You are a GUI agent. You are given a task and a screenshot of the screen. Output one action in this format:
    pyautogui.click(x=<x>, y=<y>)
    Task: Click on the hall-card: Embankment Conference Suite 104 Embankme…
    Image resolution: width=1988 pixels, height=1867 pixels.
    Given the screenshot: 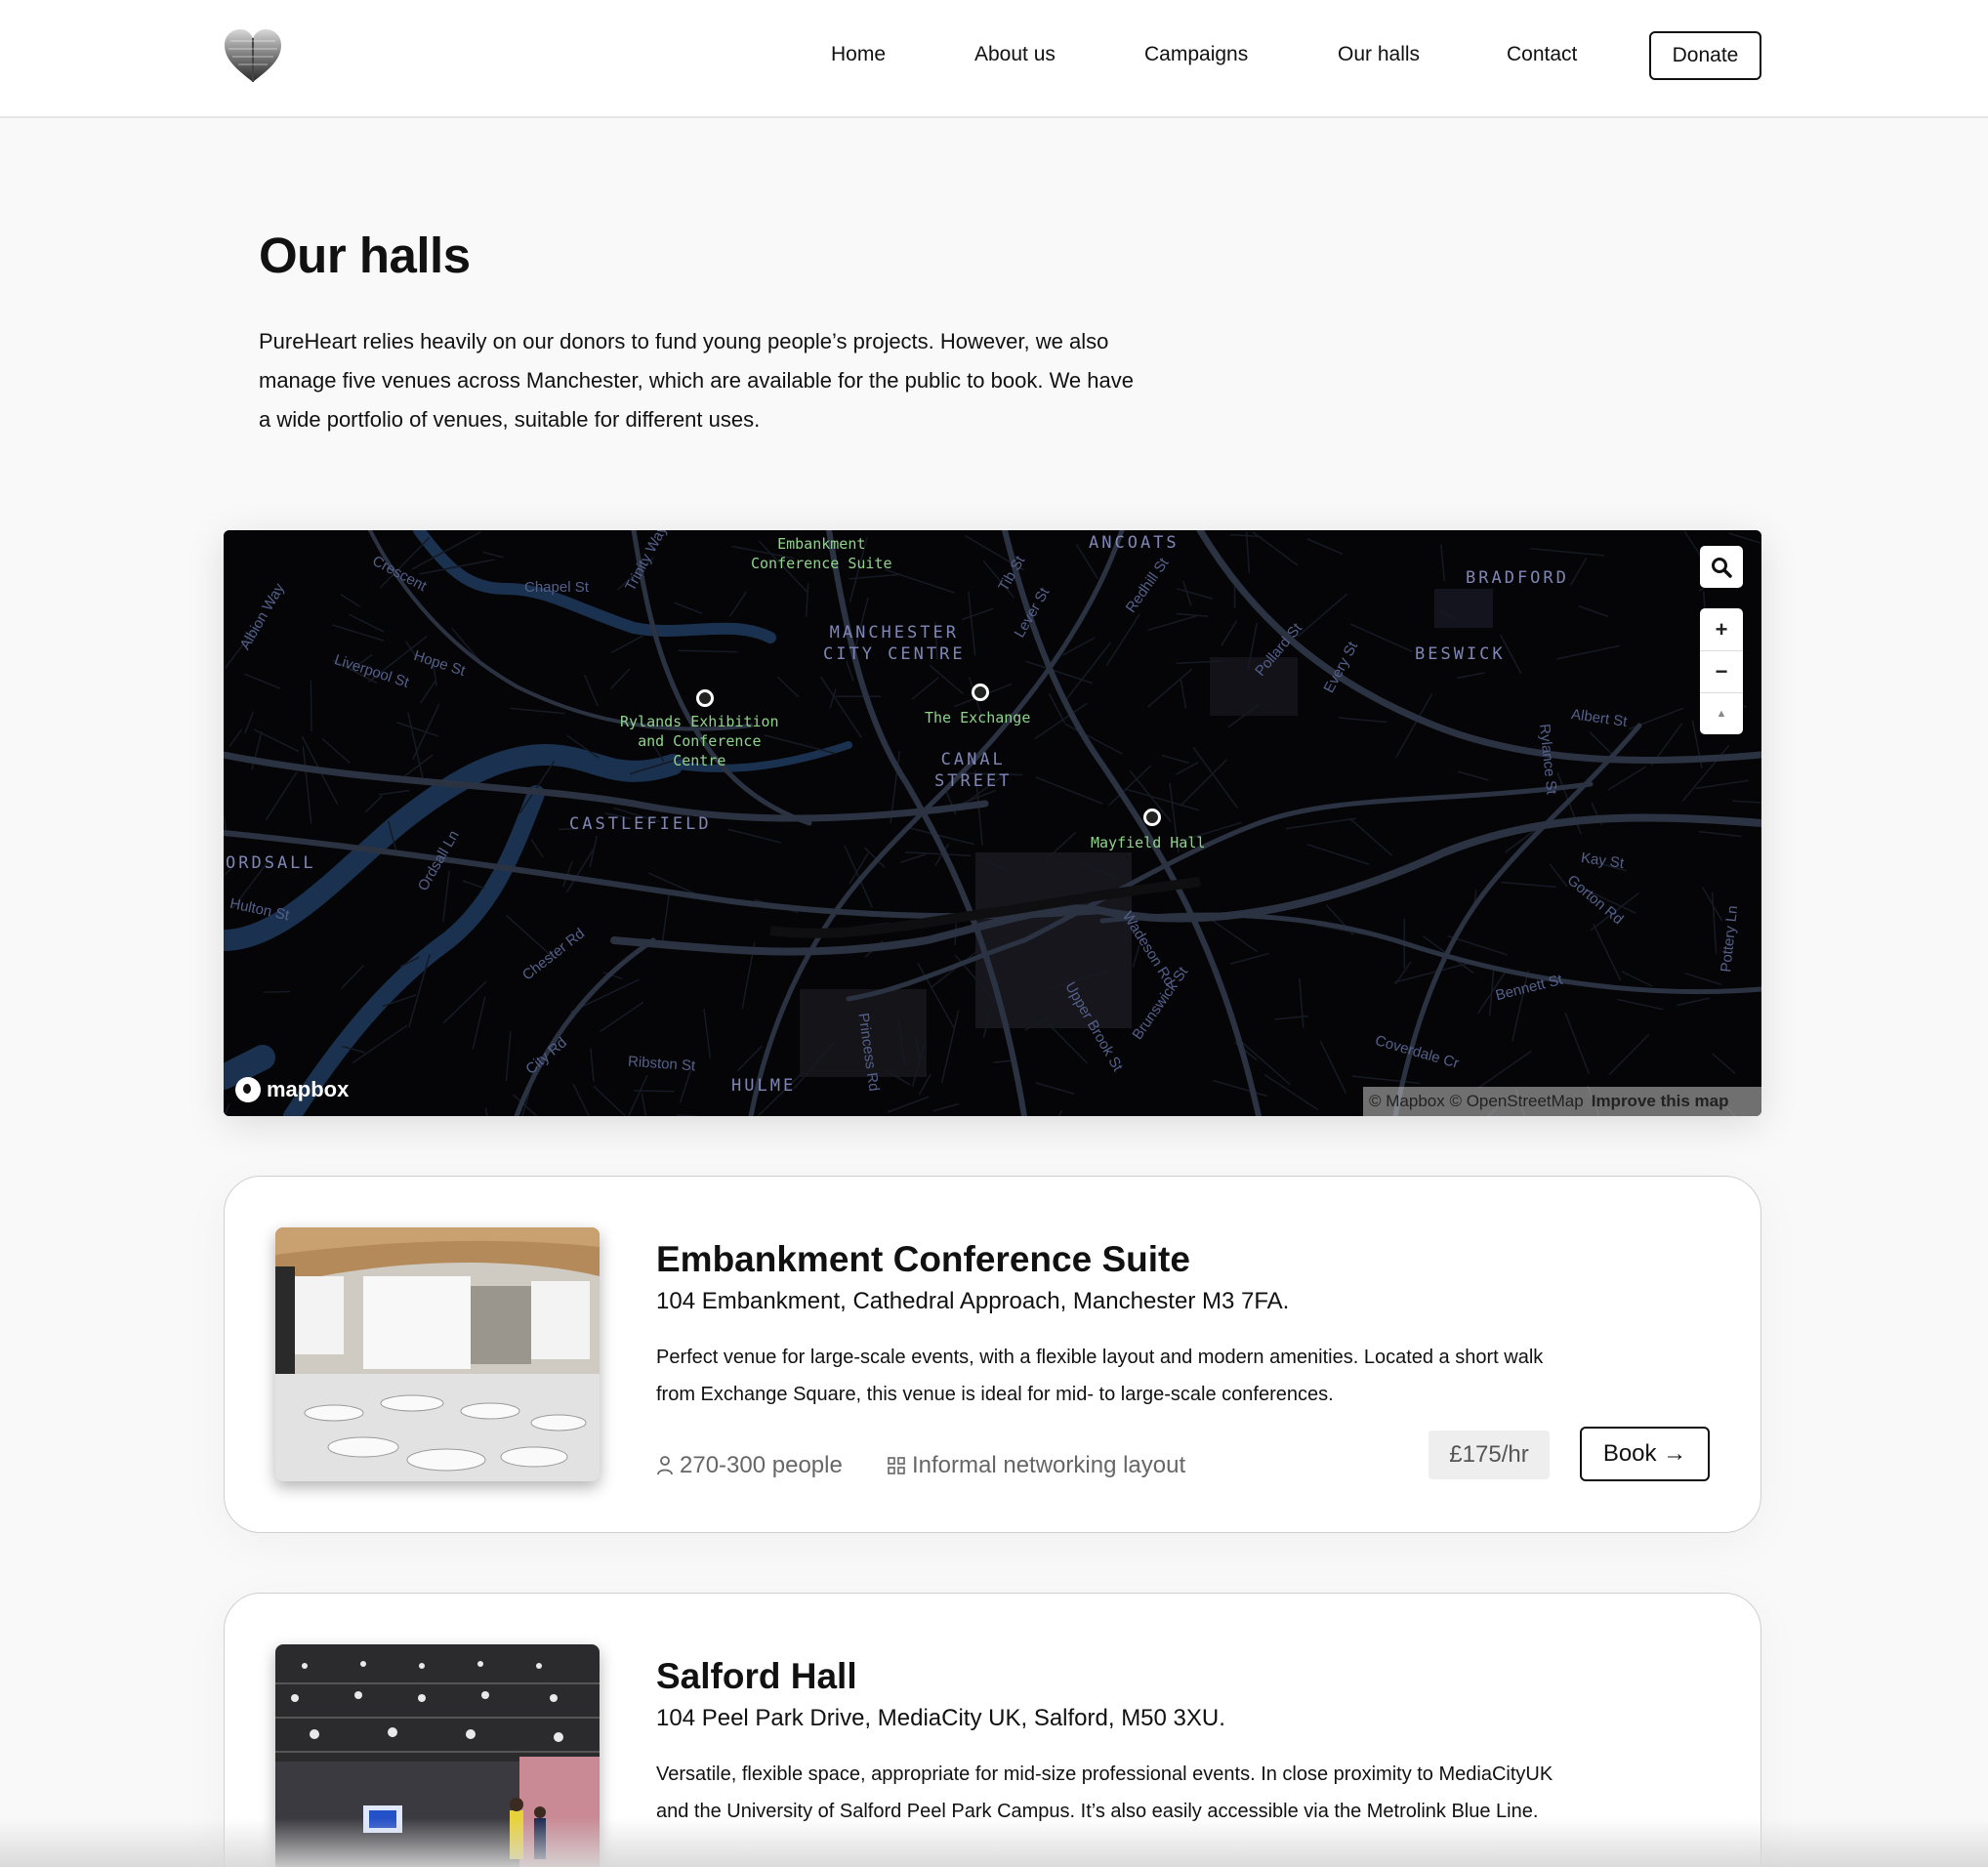 What is the action you would take?
    pyautogui.click(x=992, y=1354)
    